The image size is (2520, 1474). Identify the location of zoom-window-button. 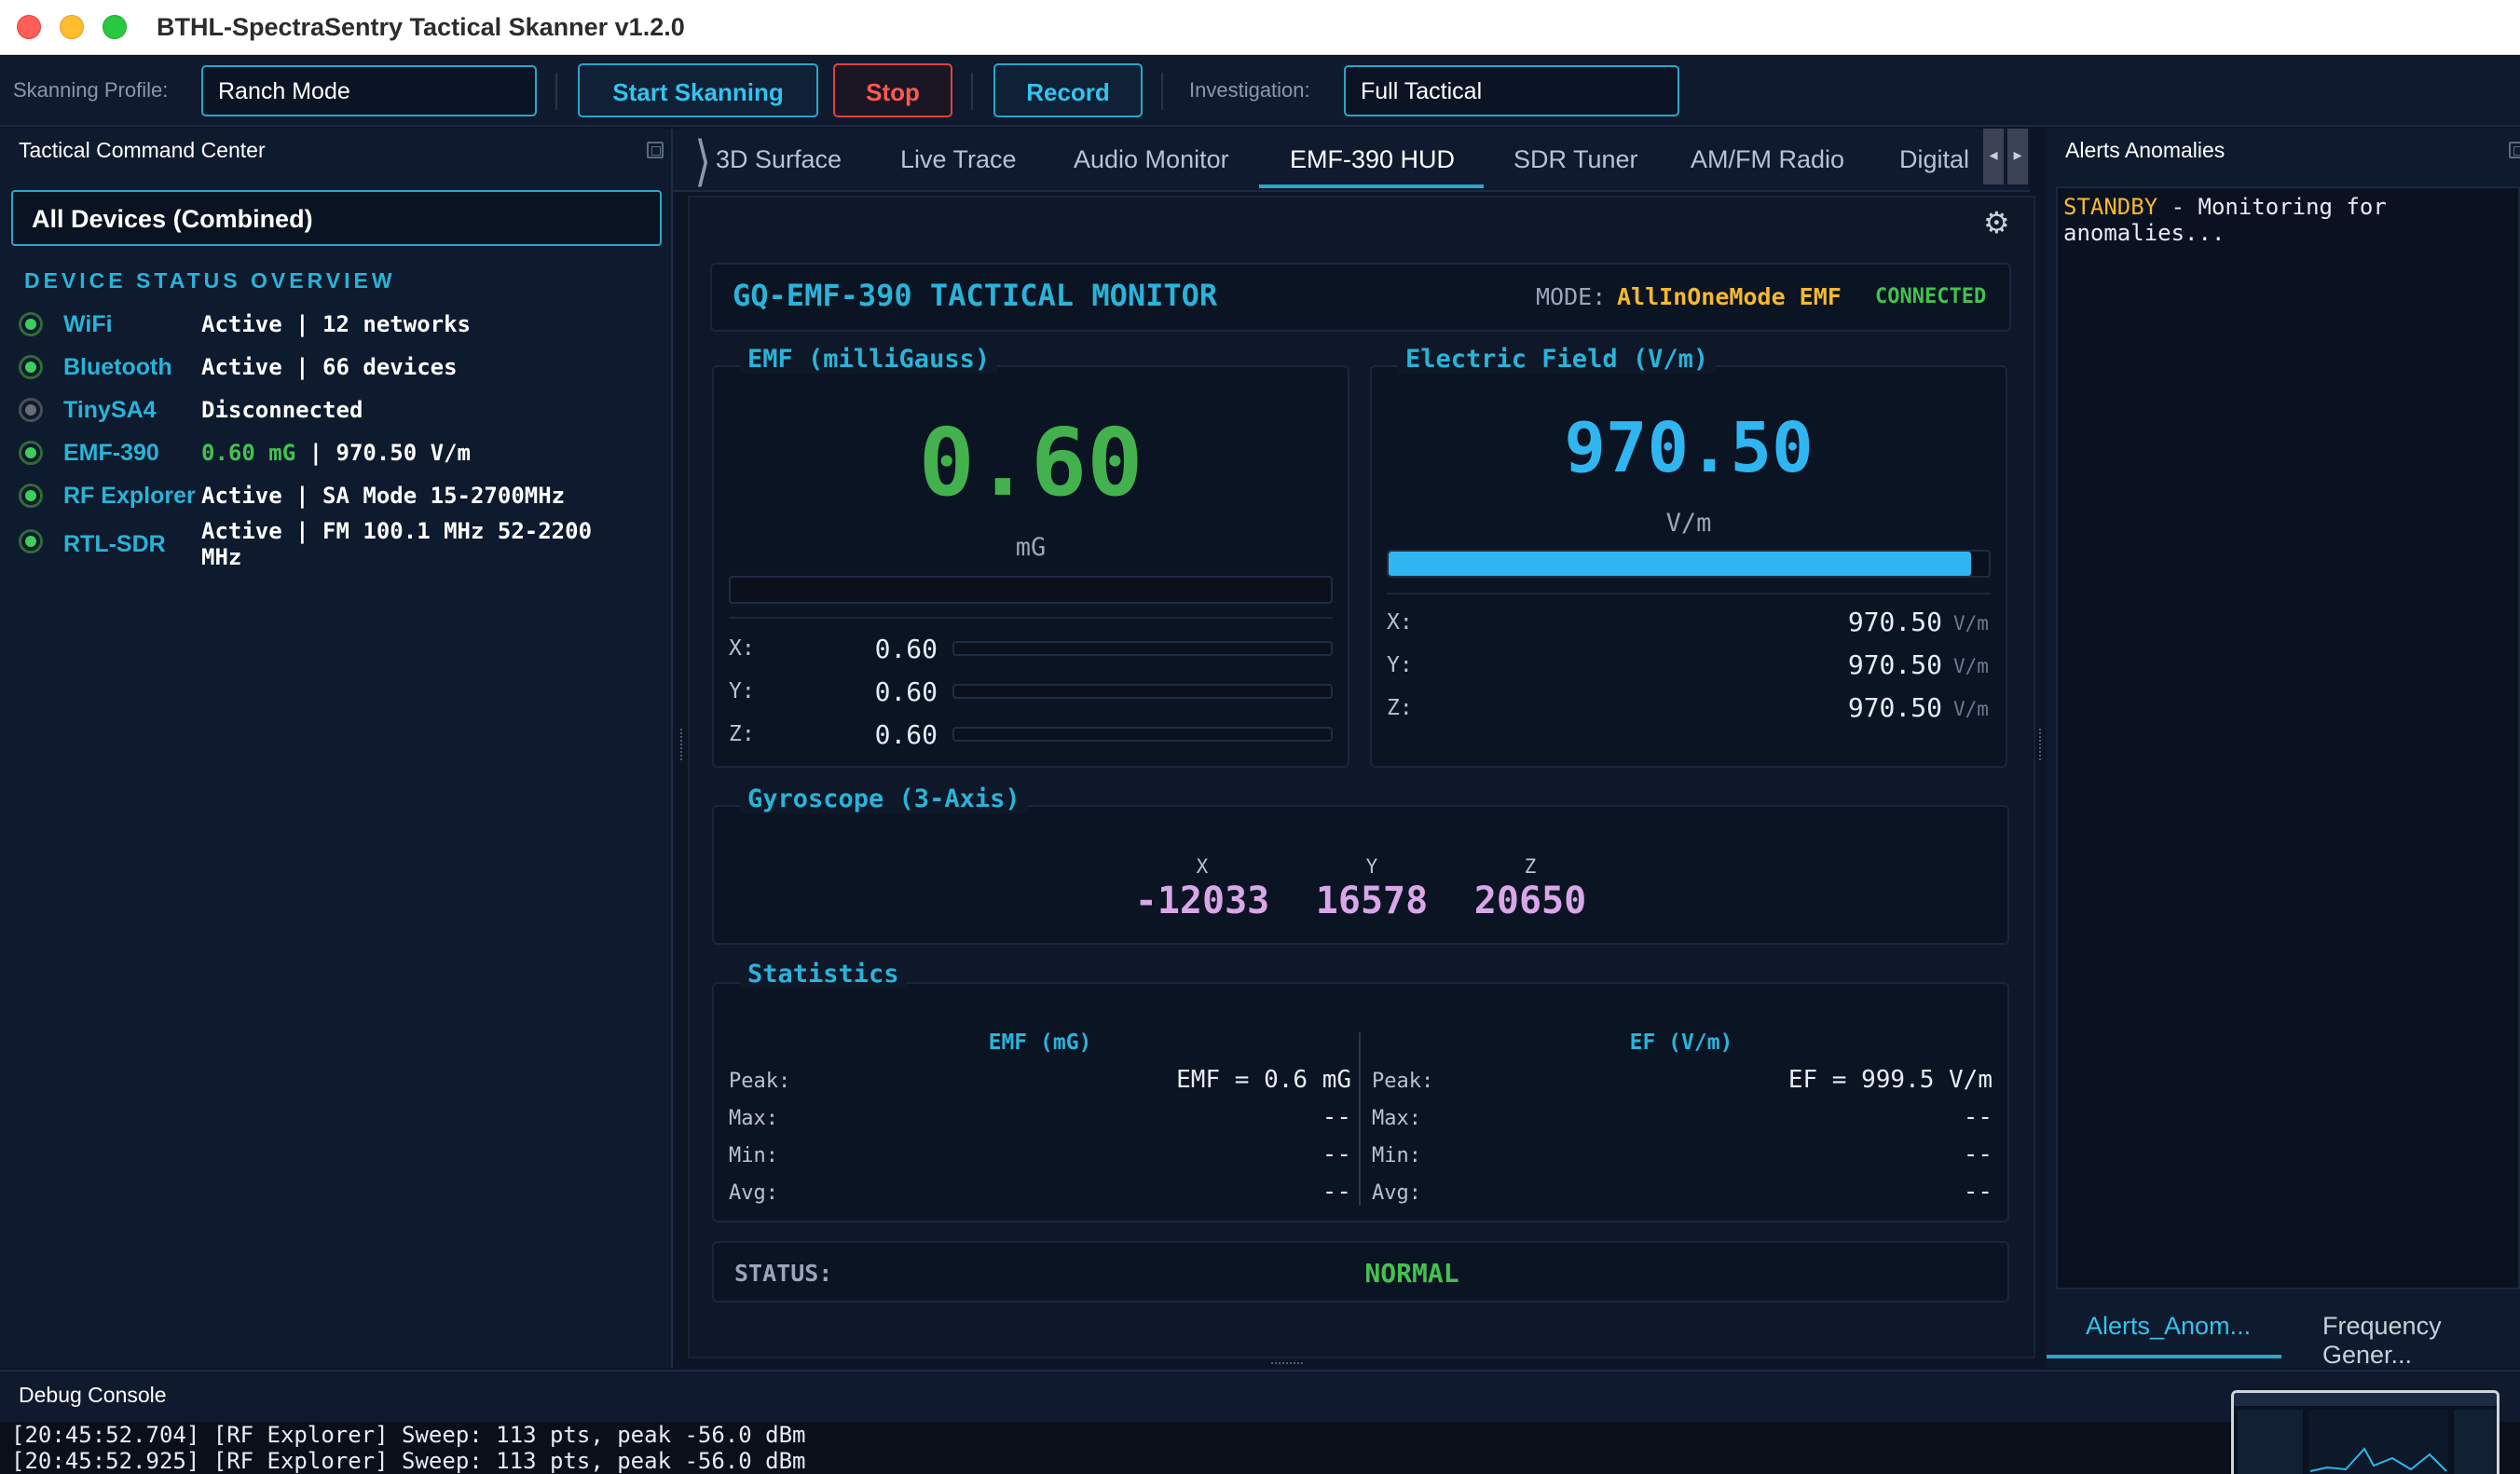
(115, 27).